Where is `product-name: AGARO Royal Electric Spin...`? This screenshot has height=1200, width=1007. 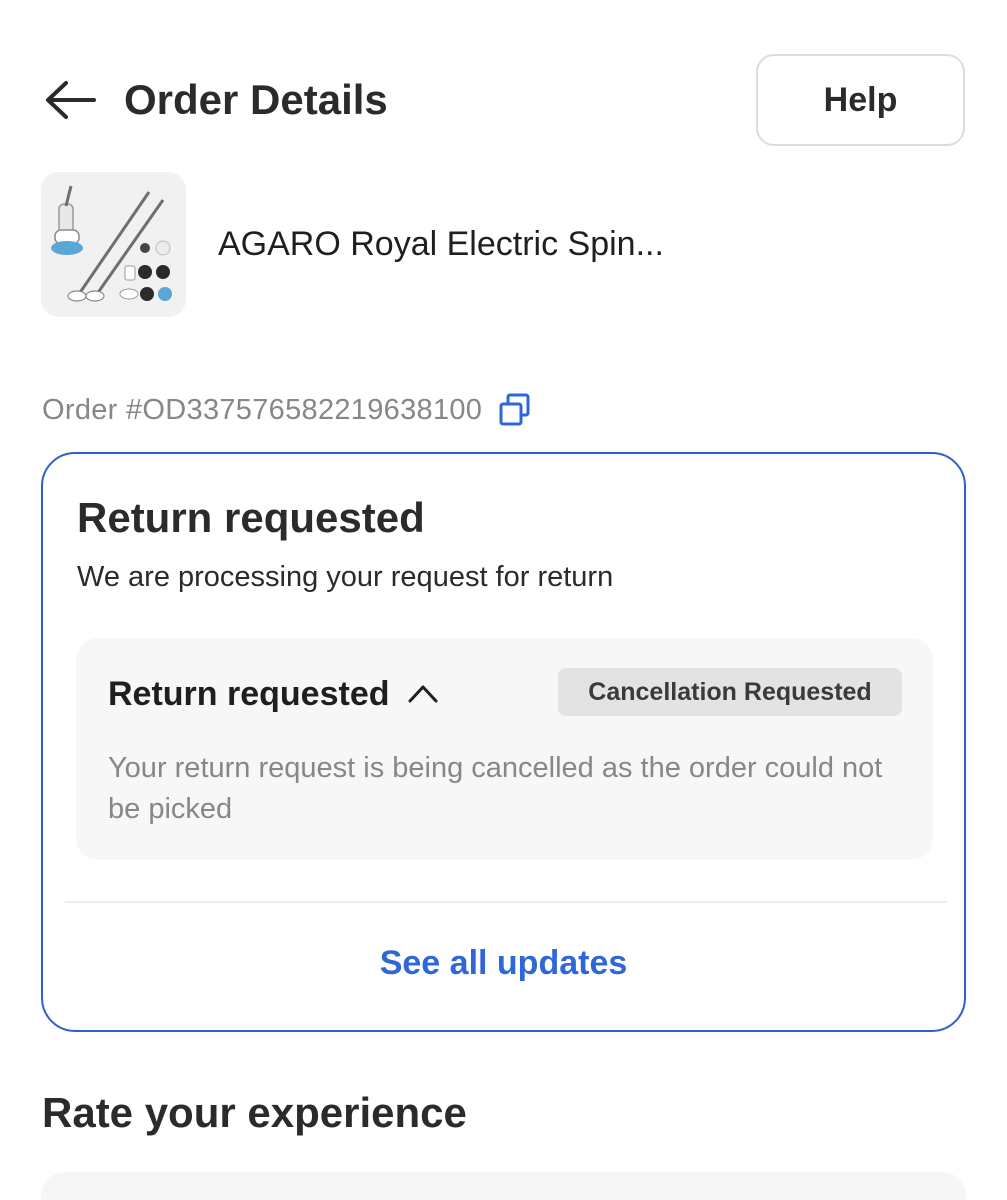 product-name: AGARO Royal Electric Spin... is located at coordinates (441, 244).